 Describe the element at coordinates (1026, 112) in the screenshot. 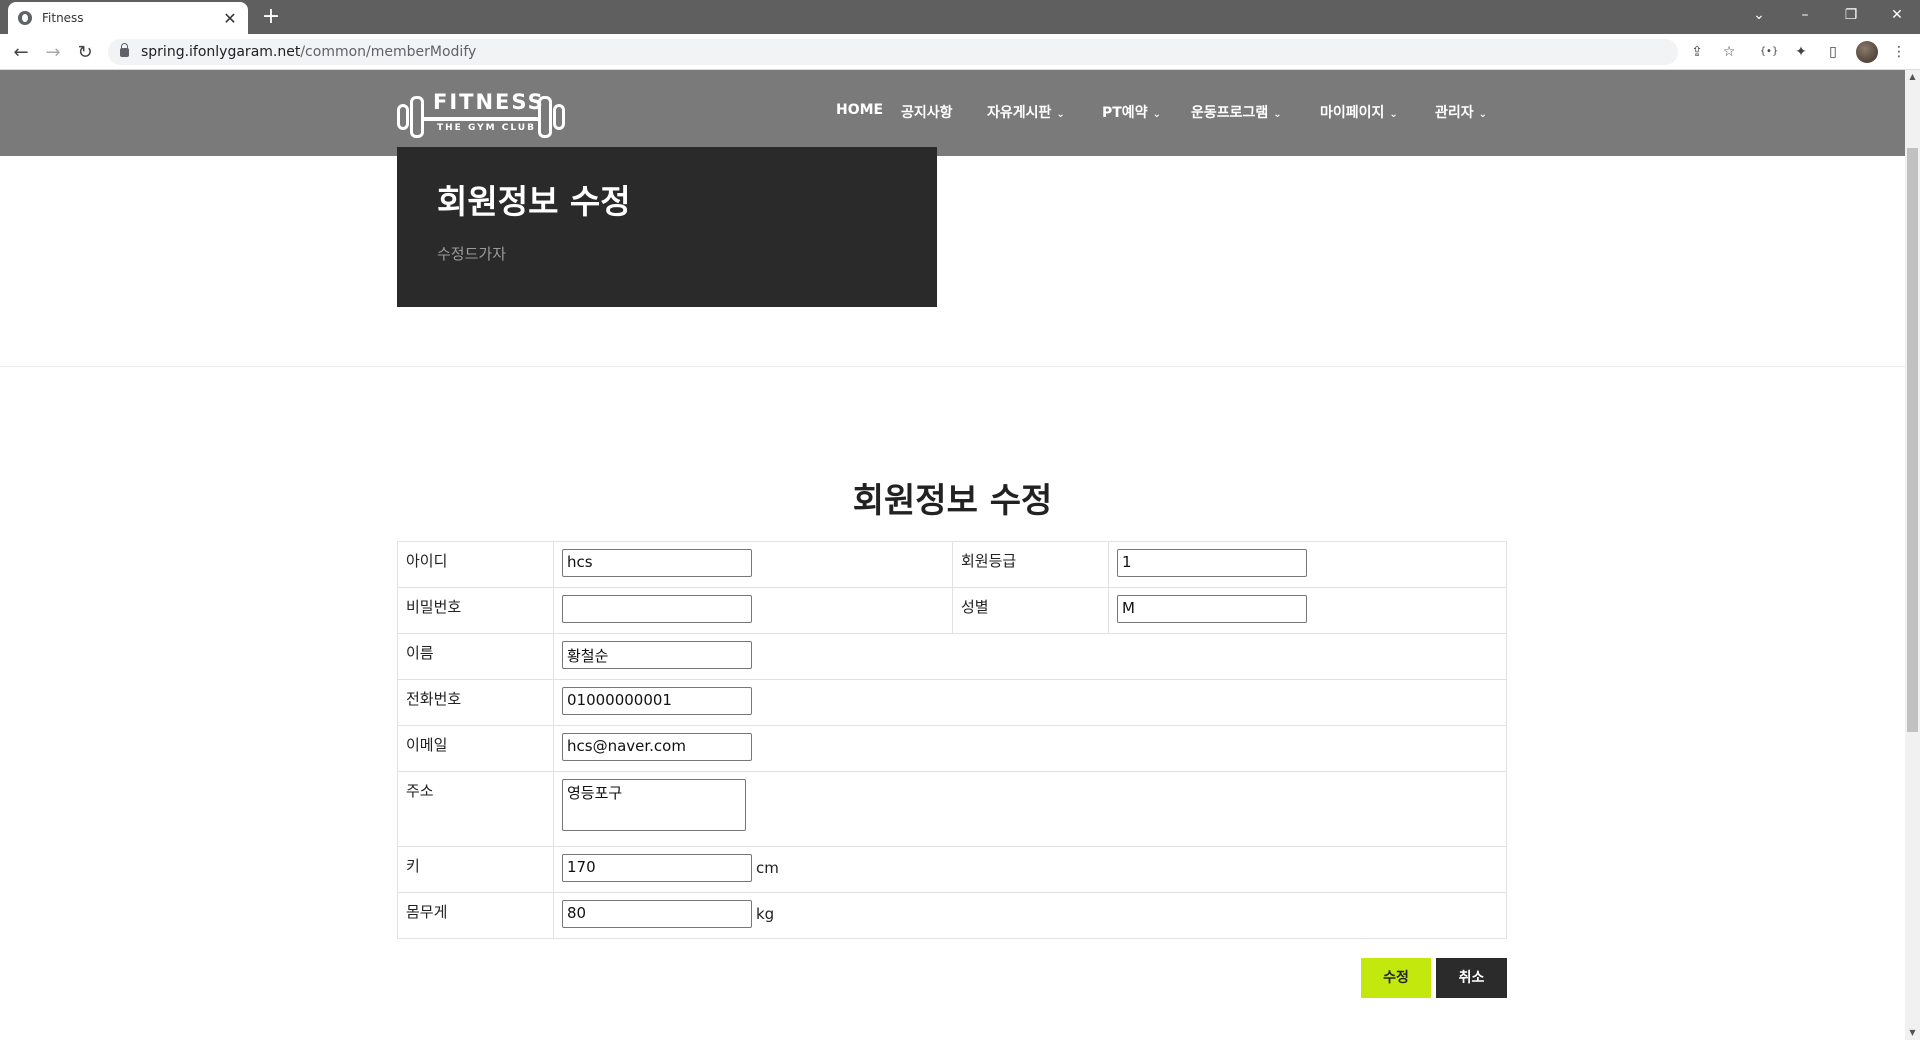

I see `nav-free-board: 자유게시판 ⌄` at that location.